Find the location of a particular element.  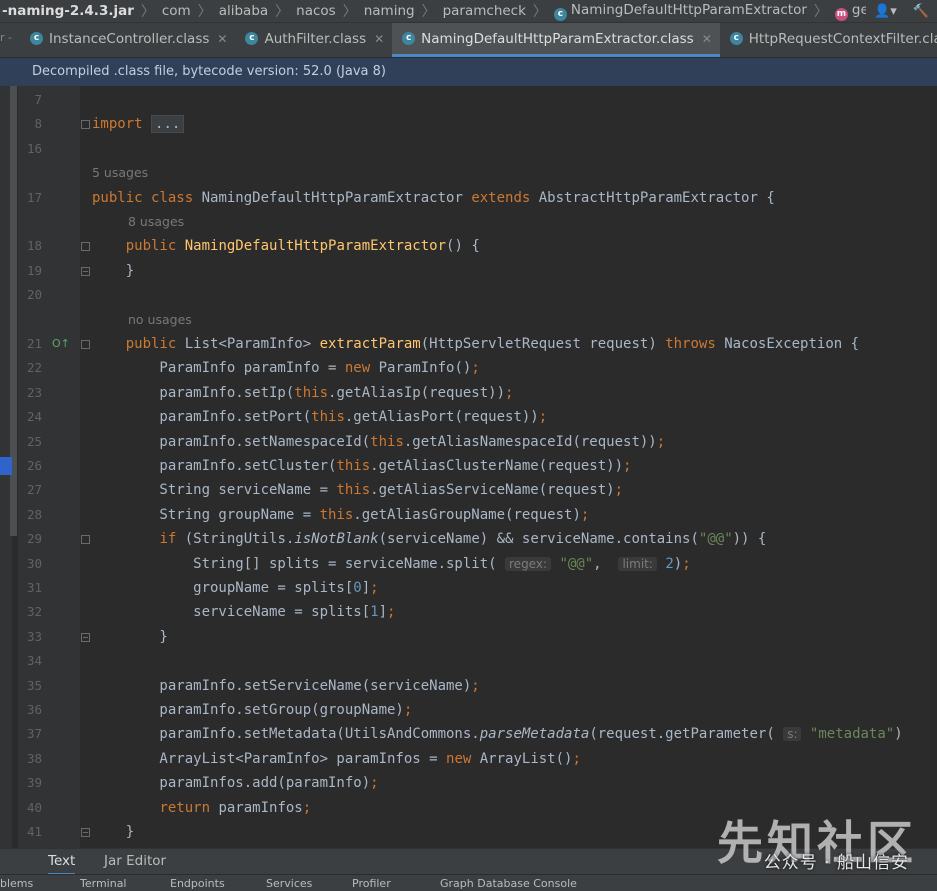

line-number: 34 is located at coordinates (34, 661).